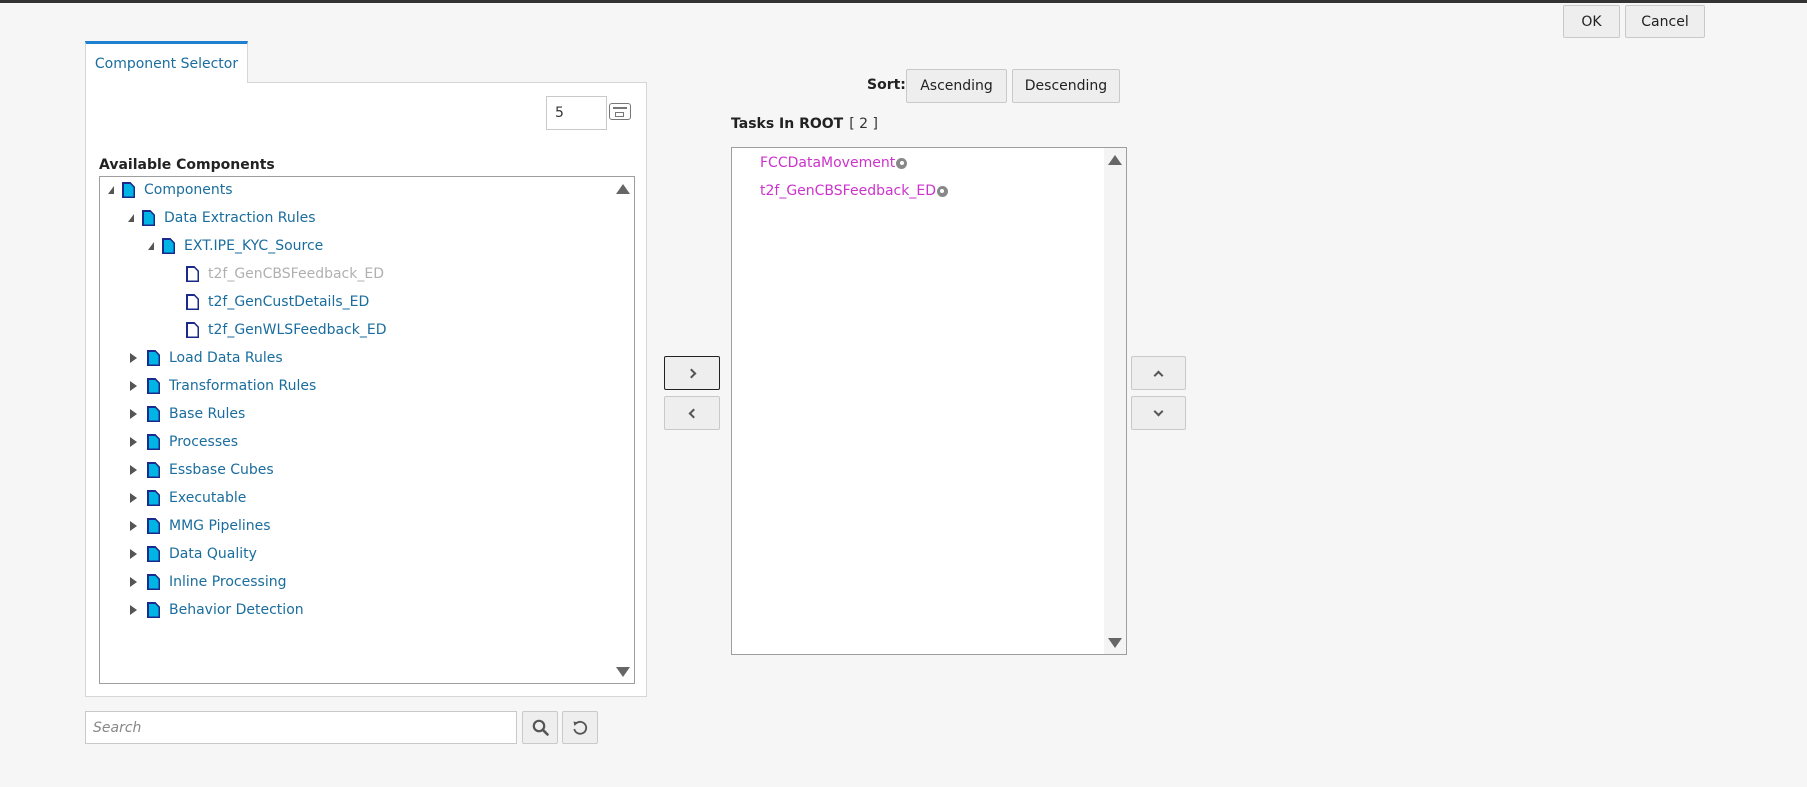  What do you see at coordinates (187, 165) in the screenshot?
I see `available-components-title: Available Components` at bounding box center [187, 165].